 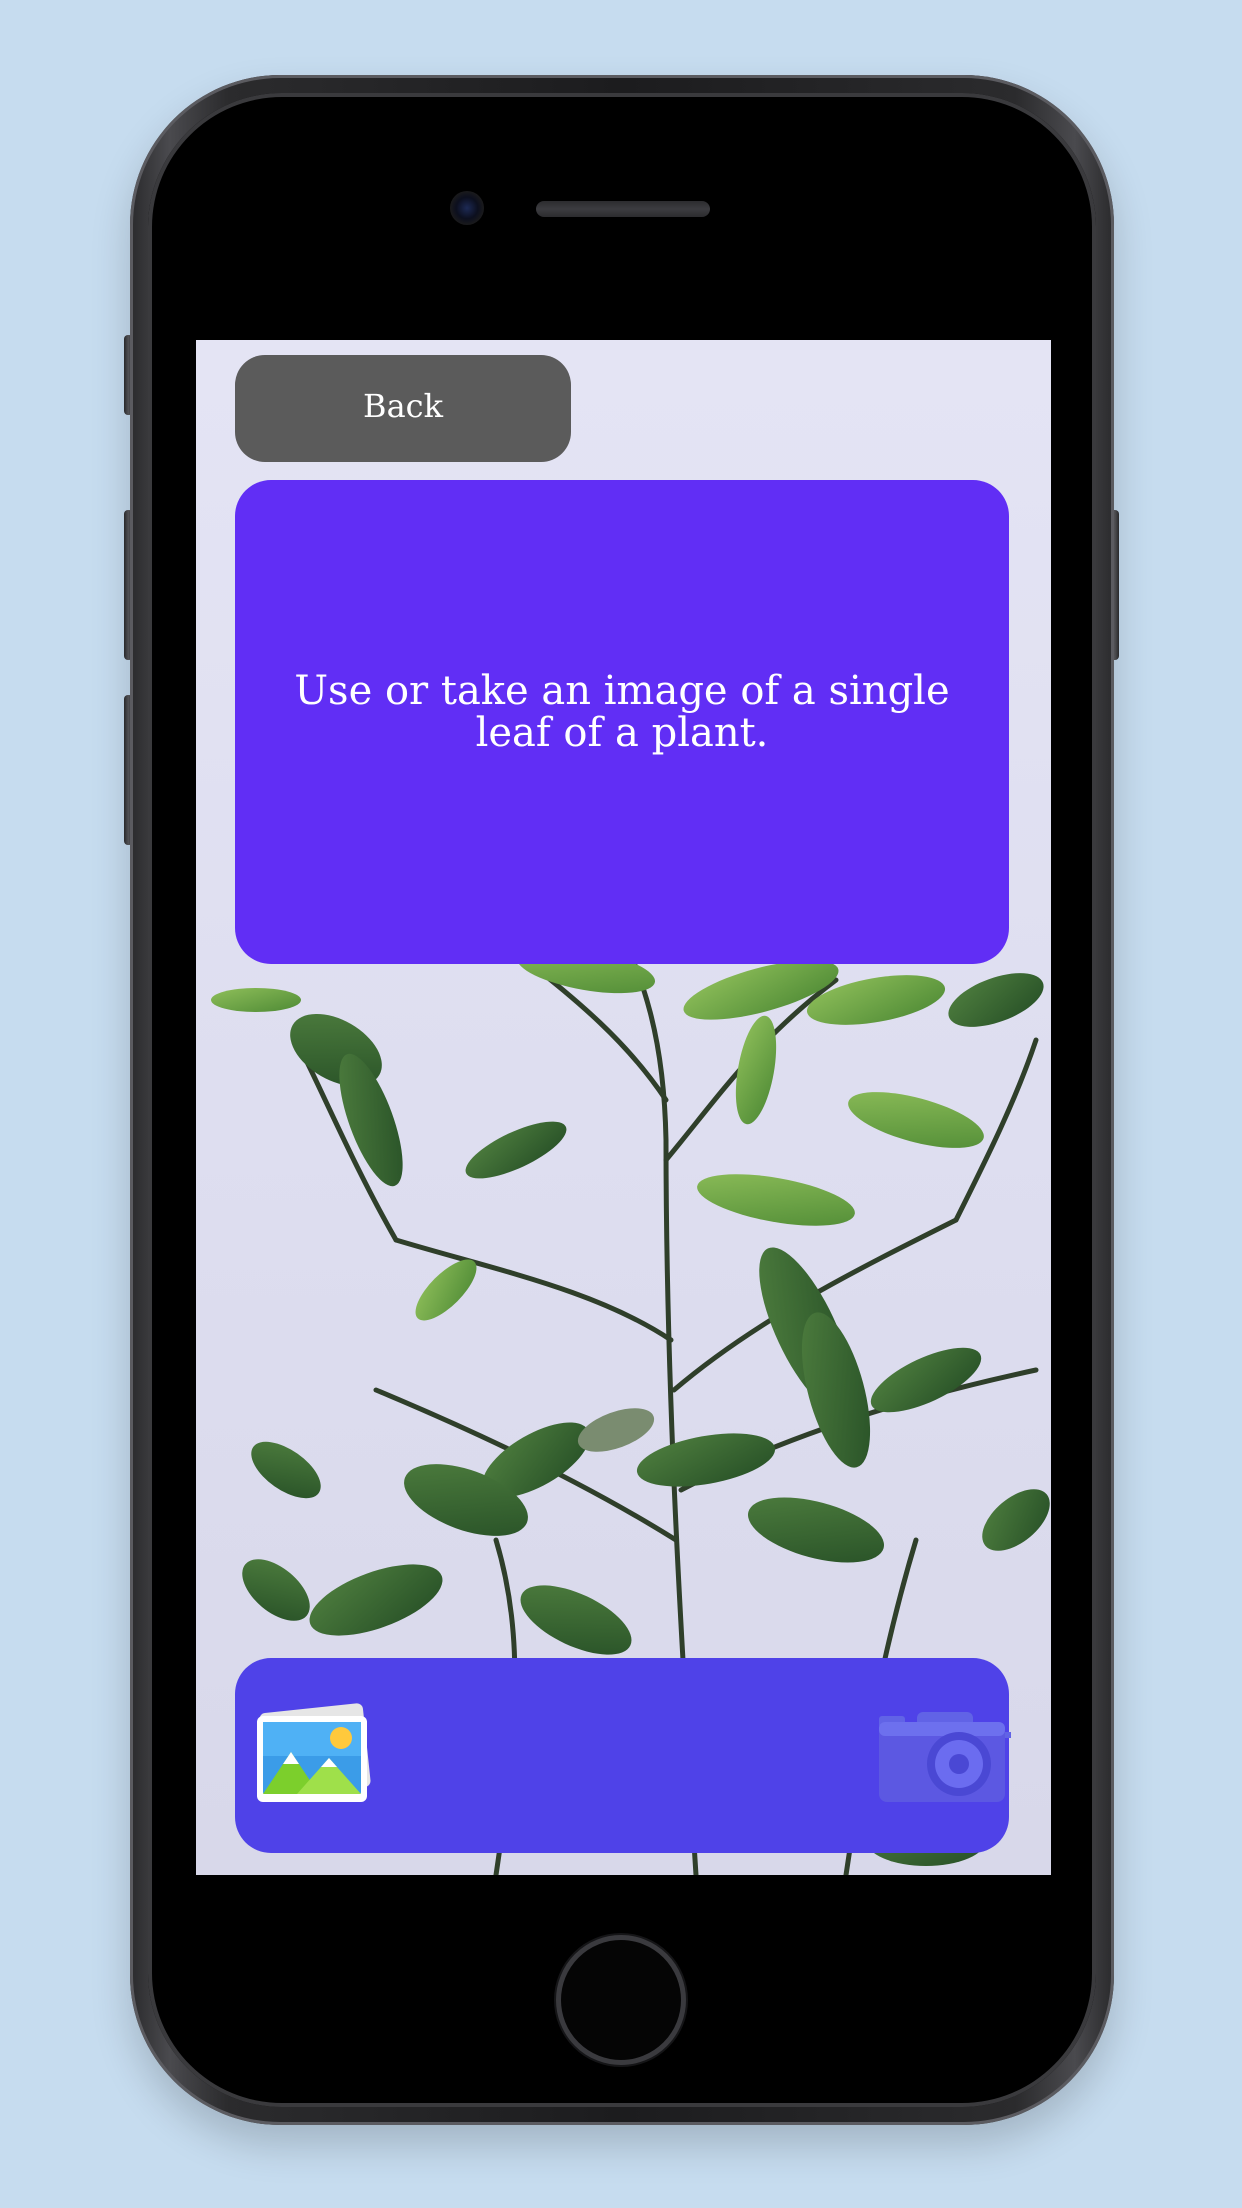 I want to click on bottom-action-bar, so click(x=623, y=1755).